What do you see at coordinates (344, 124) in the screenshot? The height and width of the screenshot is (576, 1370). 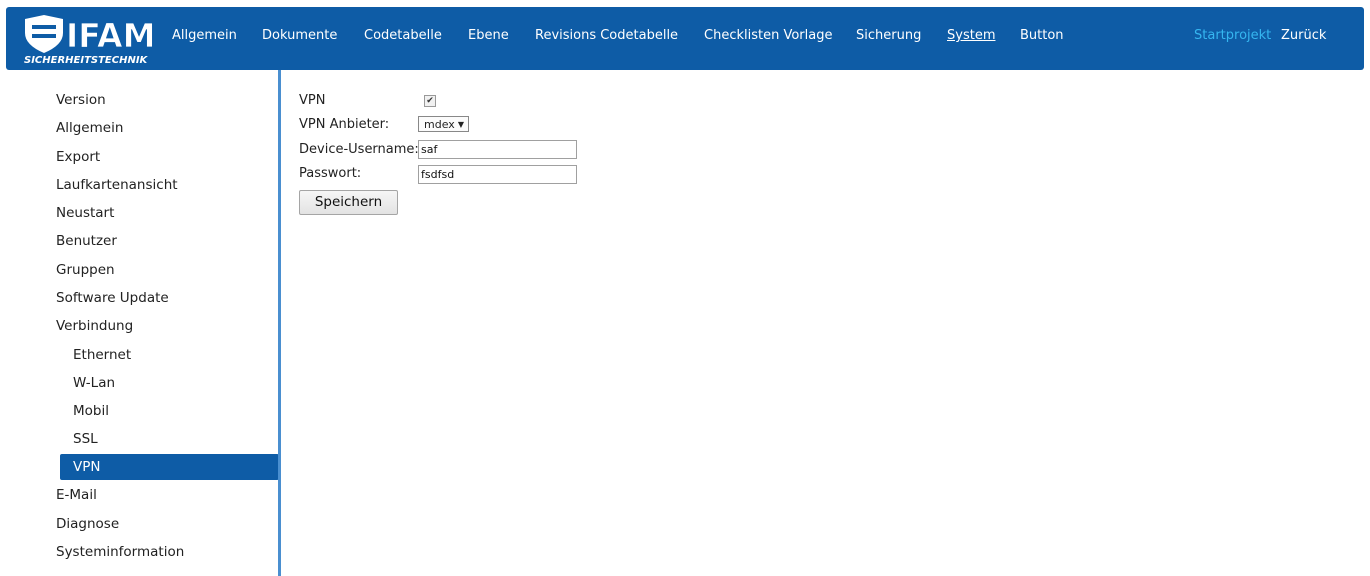 I see `provider-label: VPN Anbieter:` at bounding box center [344, 124].